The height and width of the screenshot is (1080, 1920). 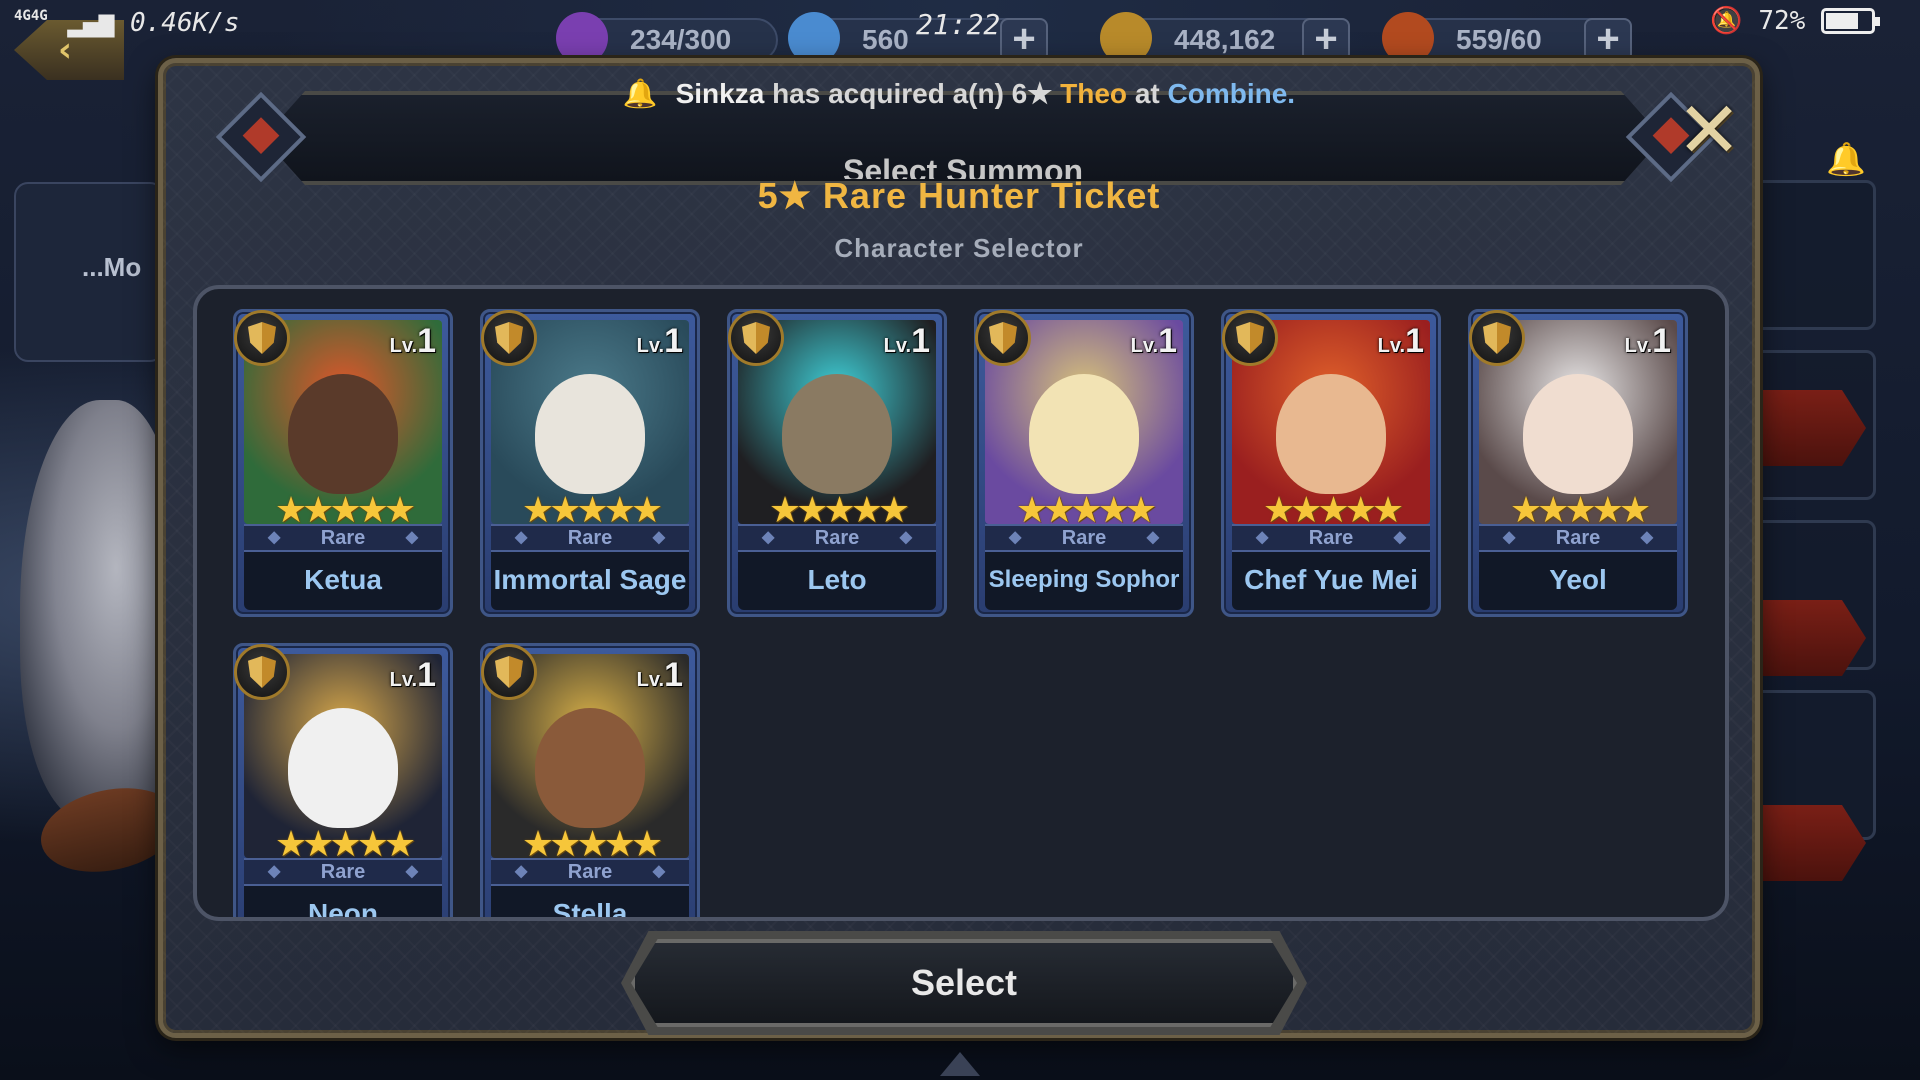 I want to click on left-panel-label: ...Mo, so click(x=112, y=267).